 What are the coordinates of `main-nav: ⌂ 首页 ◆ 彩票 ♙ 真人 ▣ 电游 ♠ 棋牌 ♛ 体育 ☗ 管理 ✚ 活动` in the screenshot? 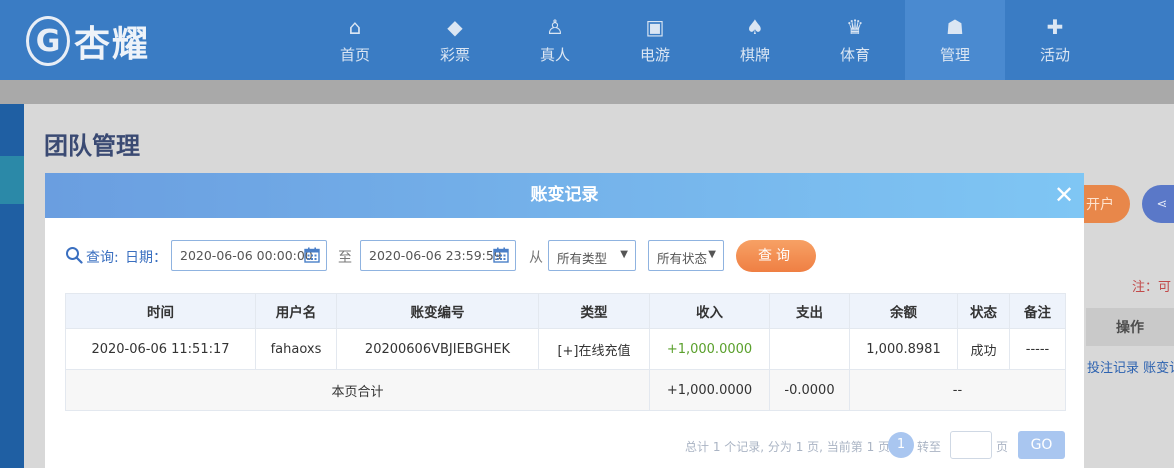 It's located at (705, 40).